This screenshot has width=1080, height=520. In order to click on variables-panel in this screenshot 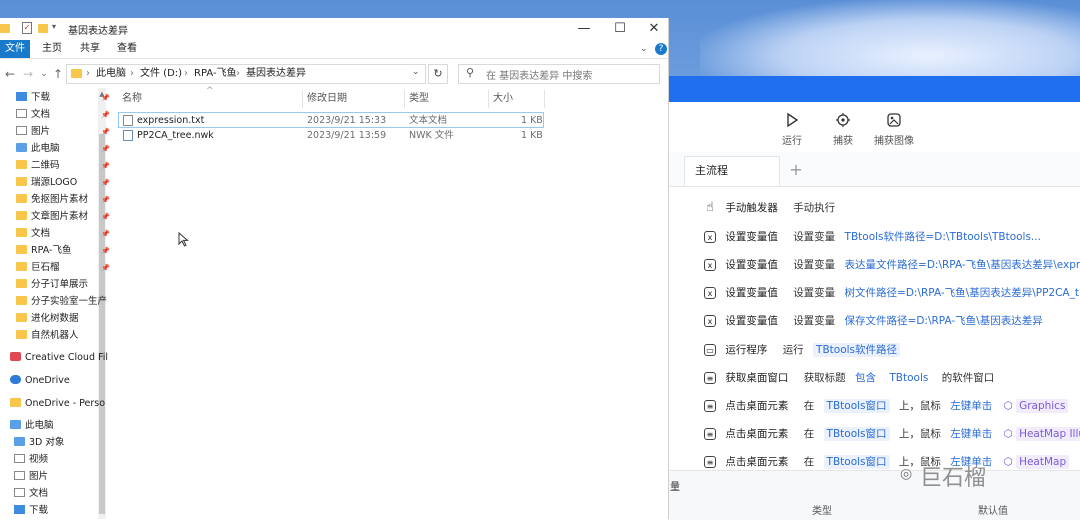, I will do `click(874, 495)`.